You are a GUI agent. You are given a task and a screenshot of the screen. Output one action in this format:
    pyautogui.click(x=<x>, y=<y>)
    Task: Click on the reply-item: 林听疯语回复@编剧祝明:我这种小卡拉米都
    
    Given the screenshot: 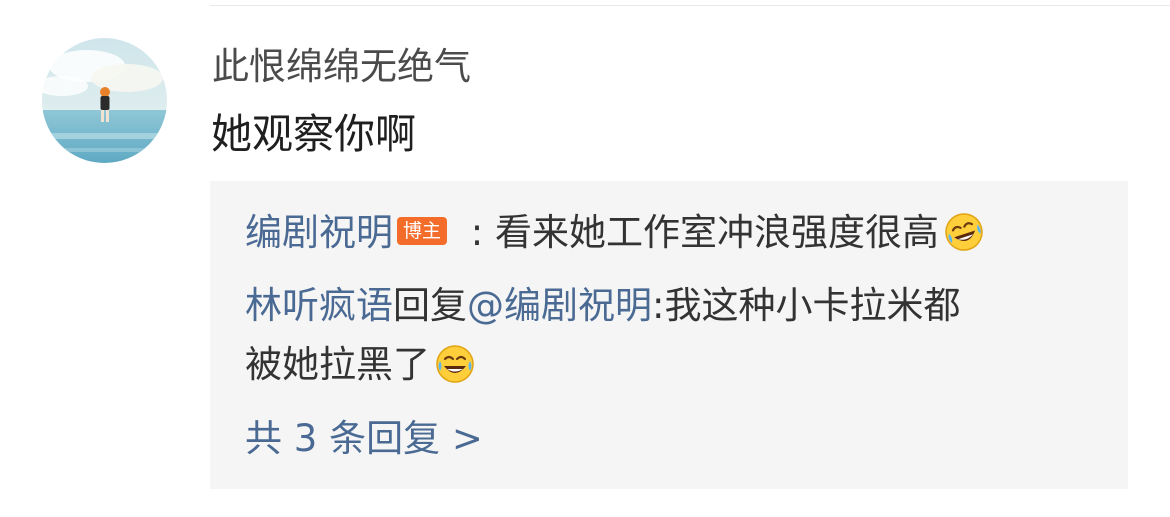 What is the action you would take?
    pyautogui.click(x=602, y=306)
    